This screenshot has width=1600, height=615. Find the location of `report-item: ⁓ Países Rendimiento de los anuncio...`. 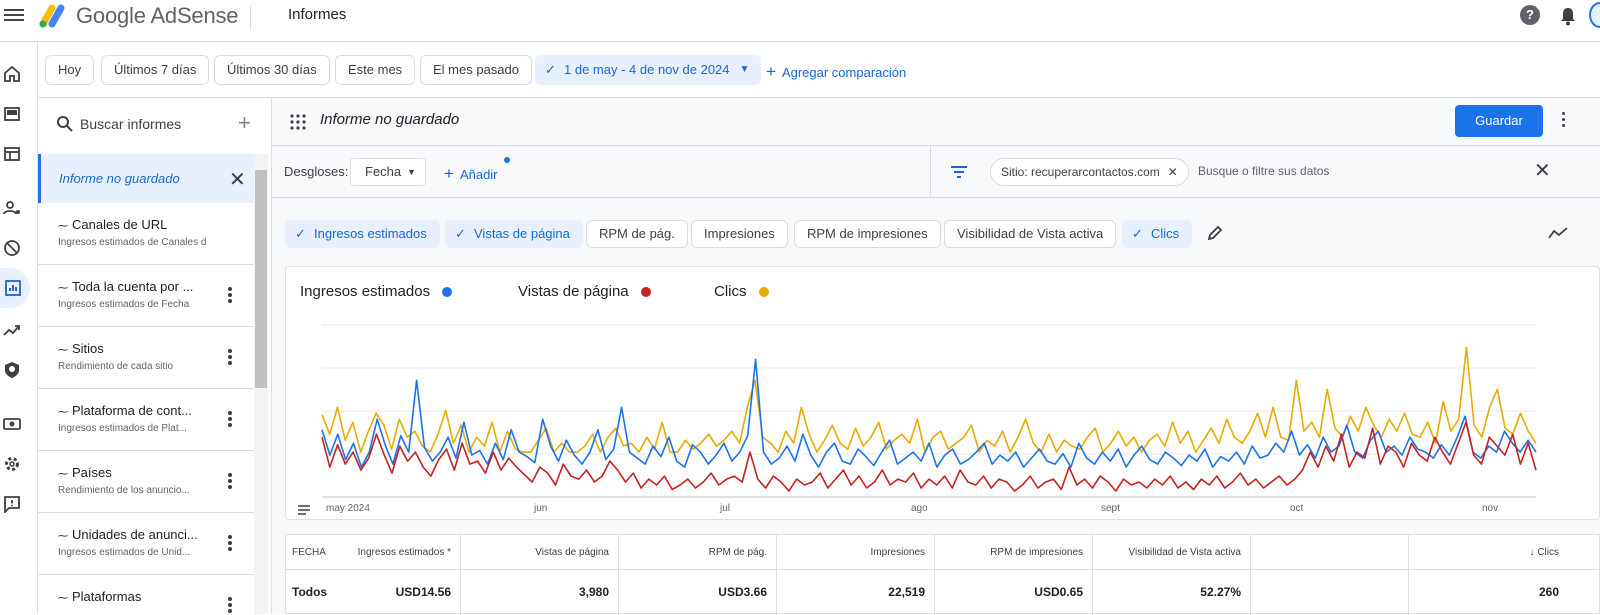

report-item: ⁓ Países Rendimiento de los anuncio... is located at coordinates (146, 482).